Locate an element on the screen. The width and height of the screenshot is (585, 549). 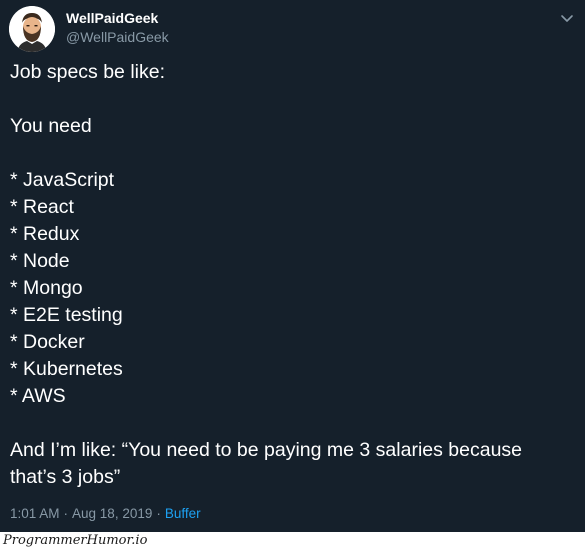
tweet-line: * E2E testing is located at coordinates (66, 315).